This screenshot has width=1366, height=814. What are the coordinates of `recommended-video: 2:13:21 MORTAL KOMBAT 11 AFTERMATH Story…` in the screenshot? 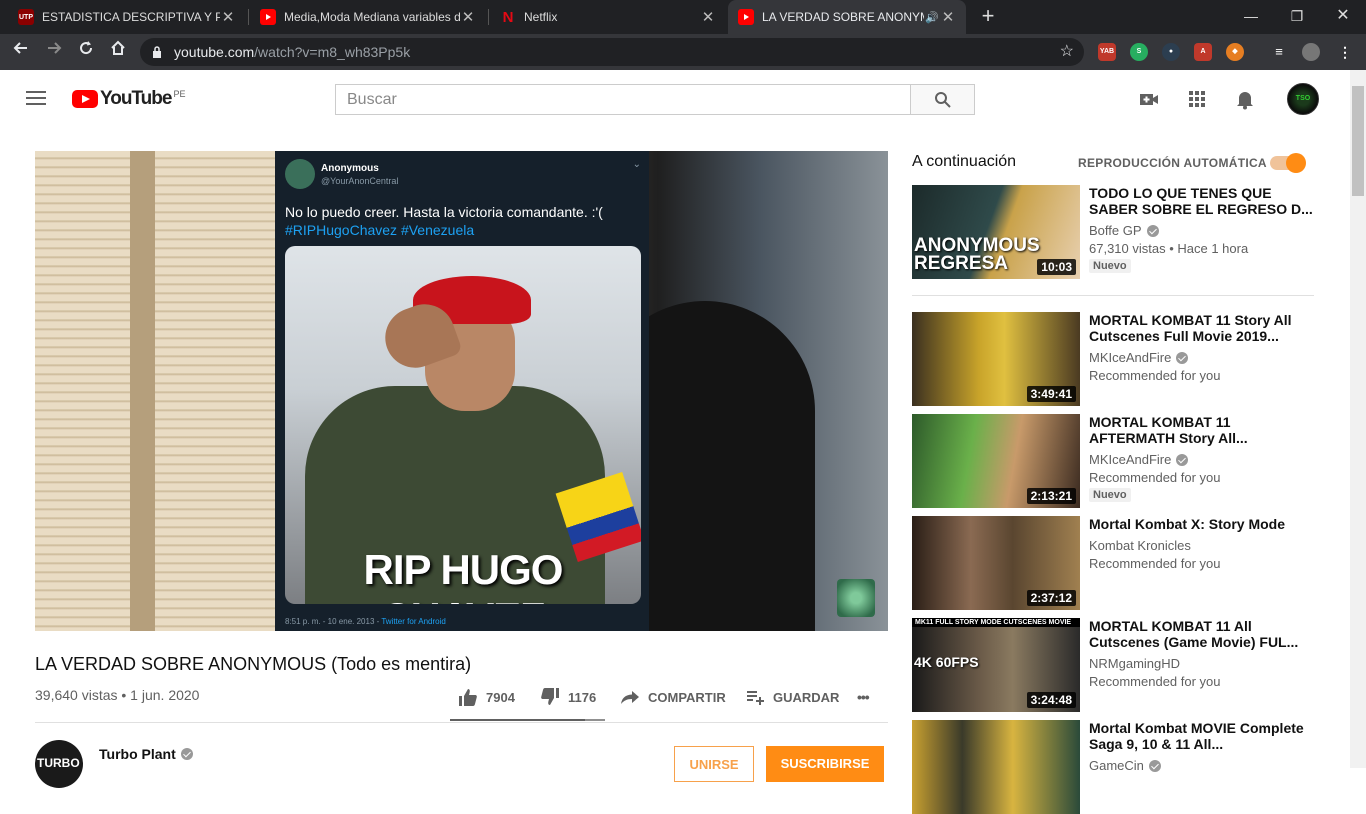 It's located at (1117, 461).